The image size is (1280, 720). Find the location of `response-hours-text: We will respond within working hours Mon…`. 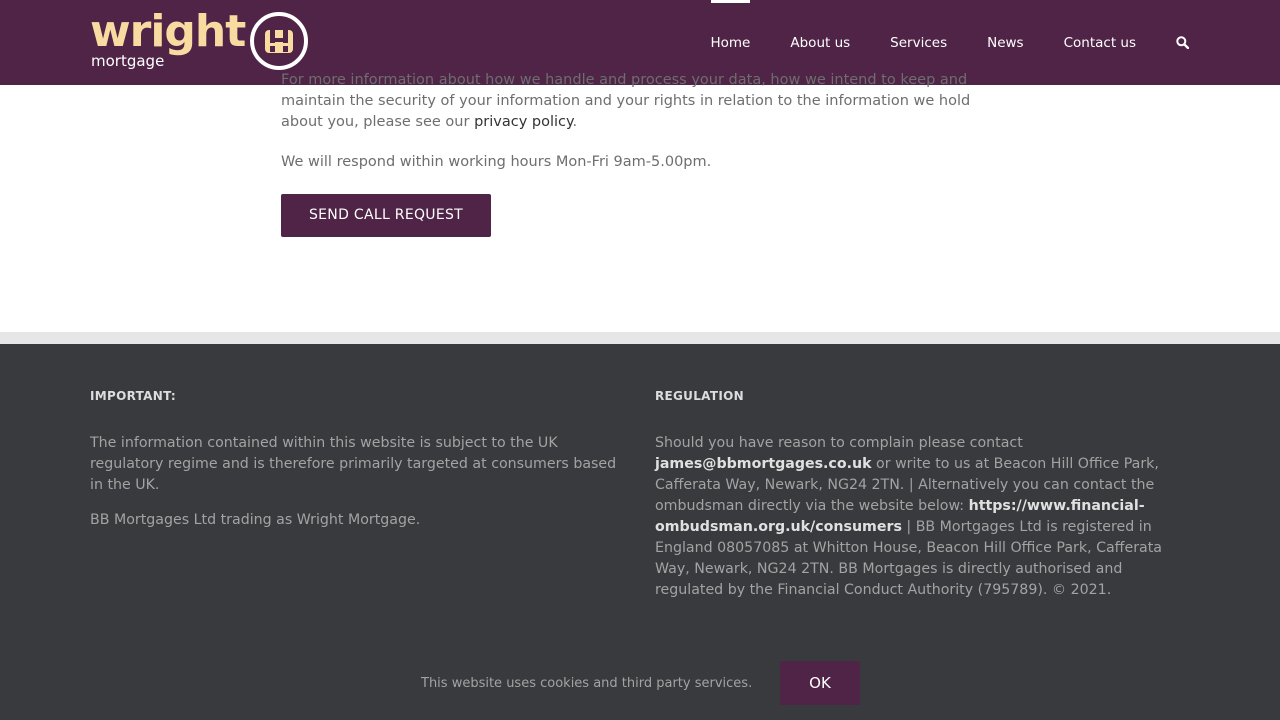

response-hours-text: We will respond within working hours Mon… is located at coordinates (496, 162).